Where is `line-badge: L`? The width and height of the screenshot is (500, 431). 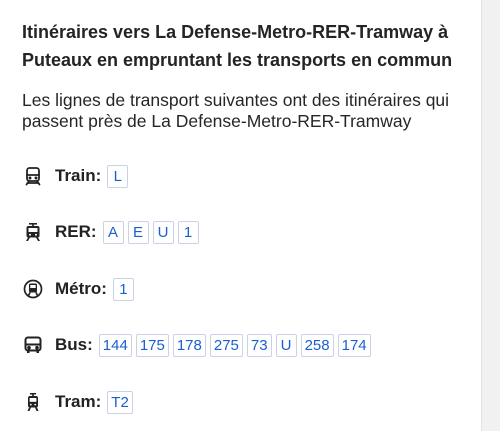 line-badge: L is located at coordinates (118, 176).